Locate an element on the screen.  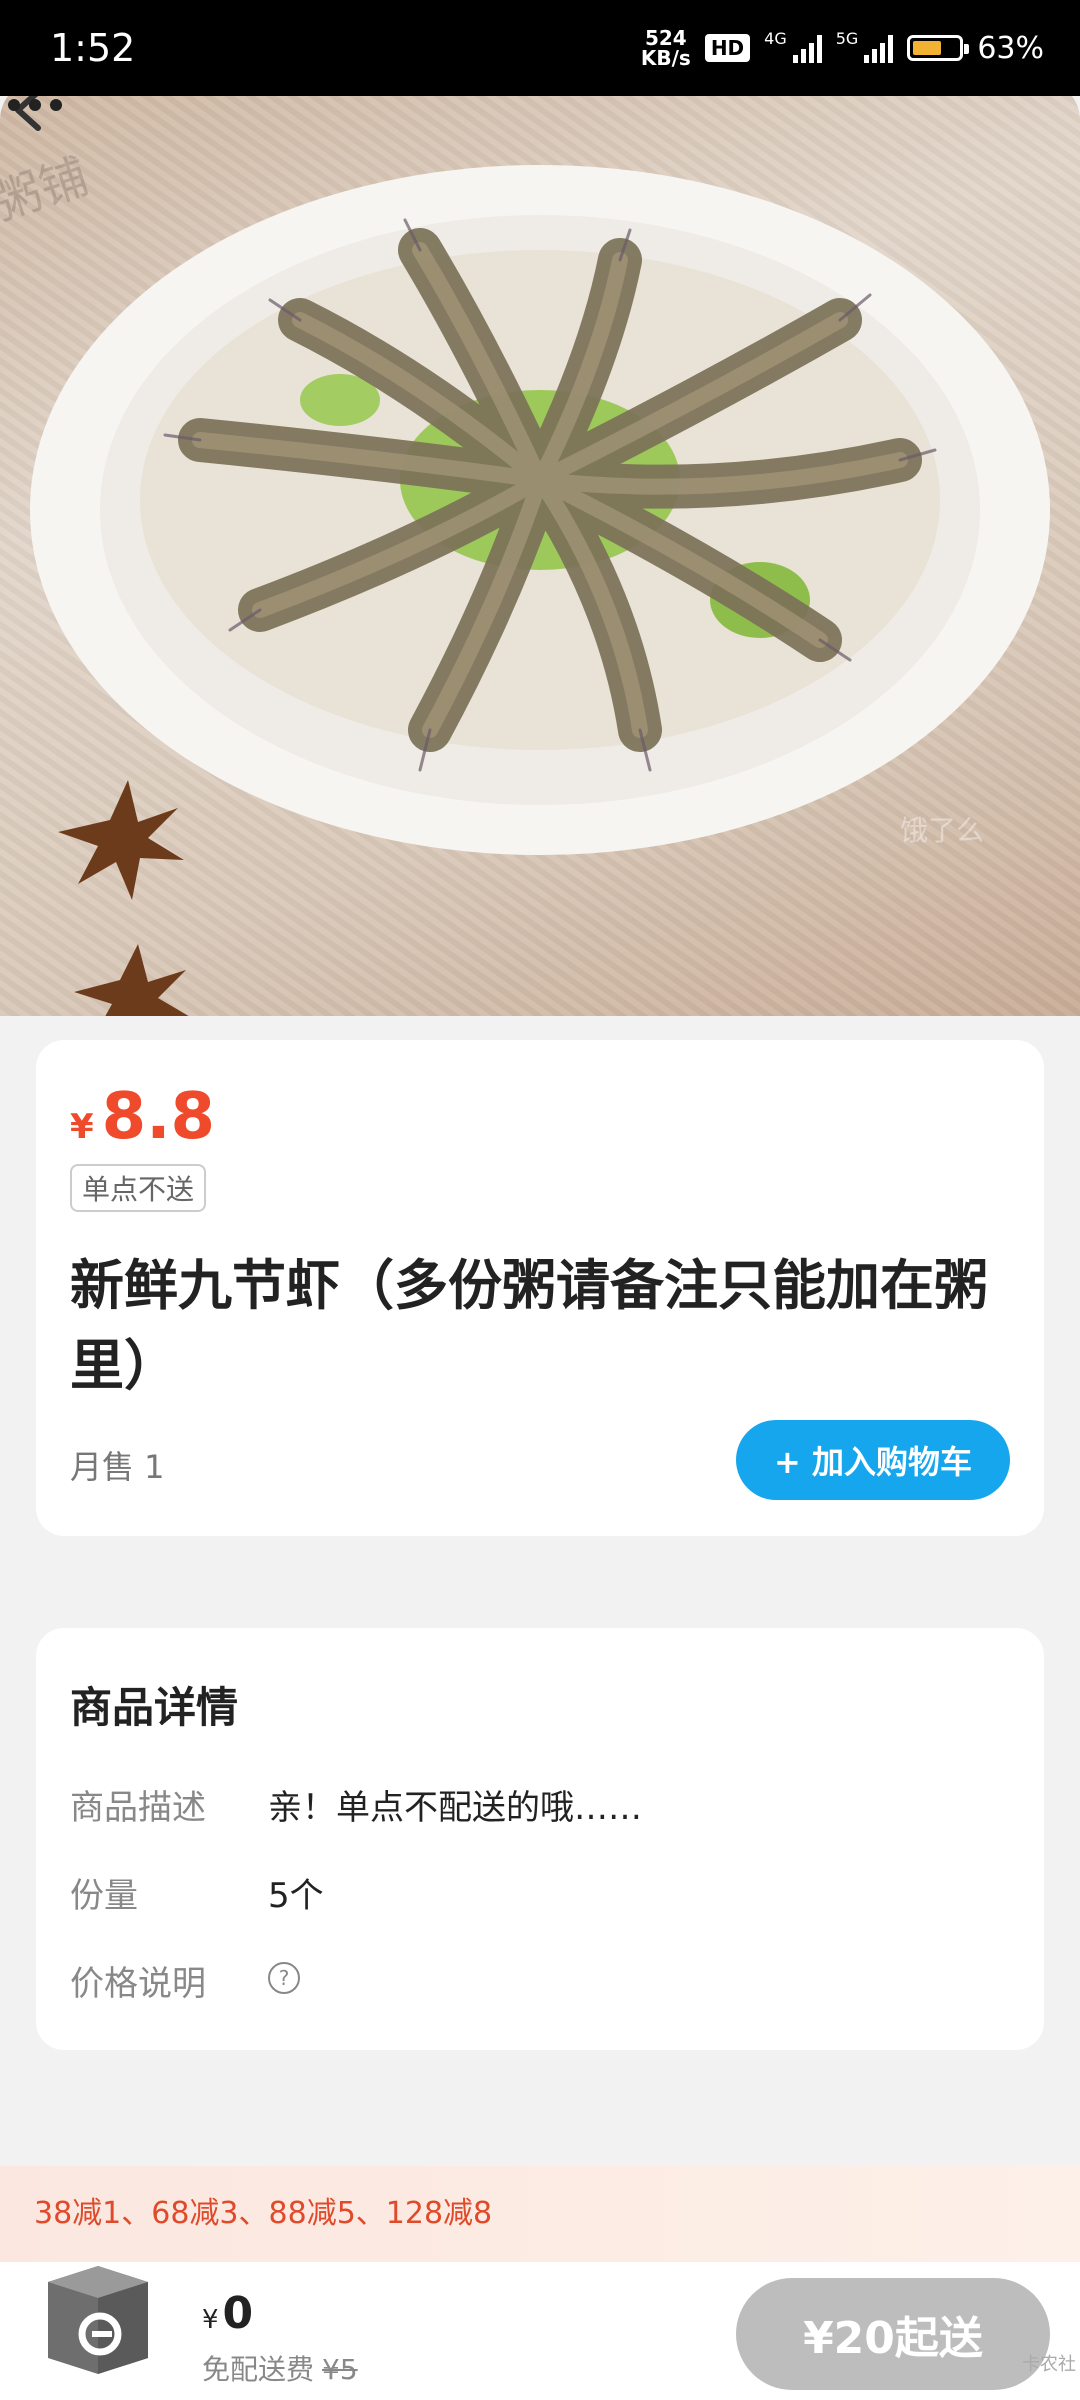
min-order-checkout-button: ¥20起送 is located at coordinates (893, 2334).